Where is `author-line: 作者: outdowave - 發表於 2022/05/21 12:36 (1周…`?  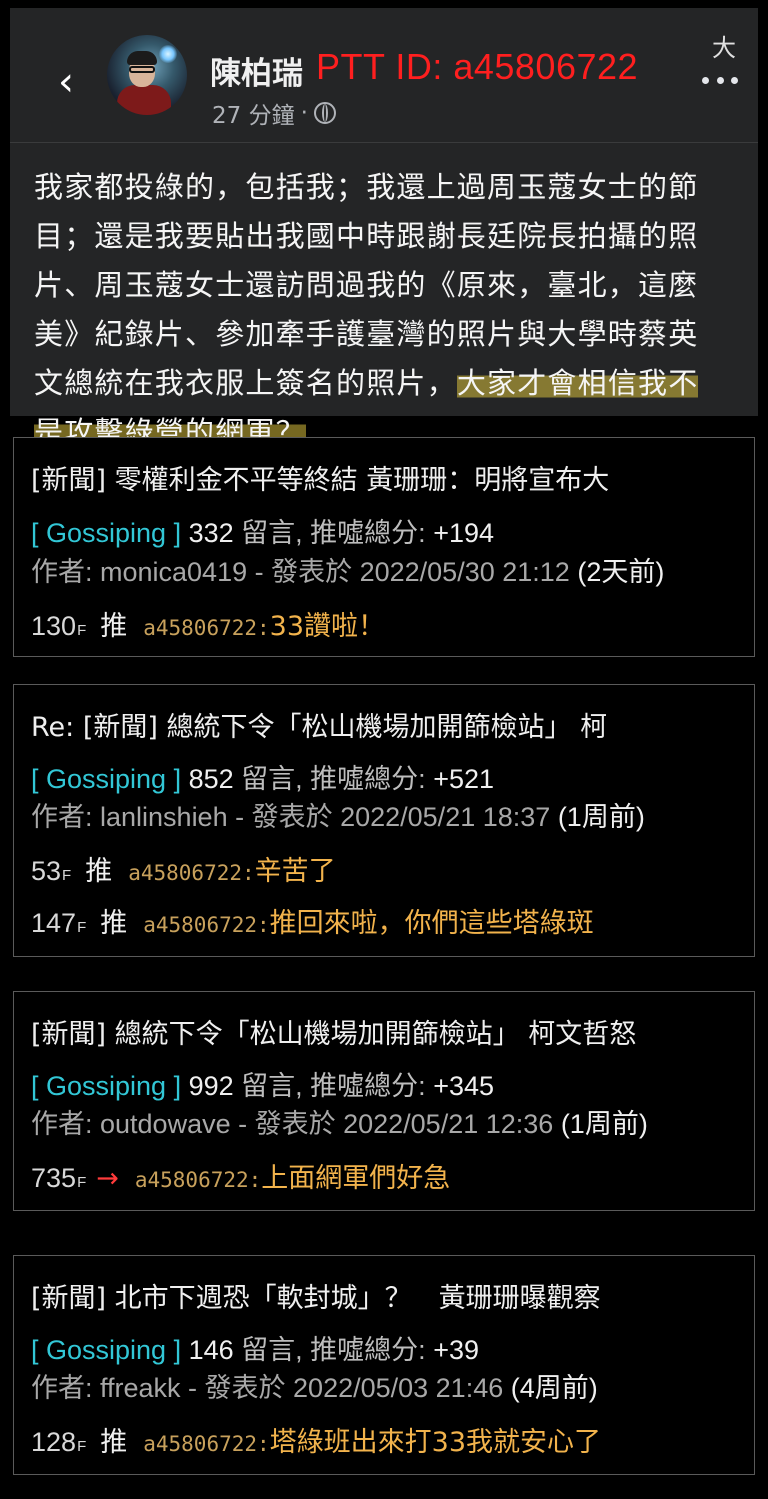
author-line: 作者: outdowave - 發表於 2022/05/21 12:36 (1周… is located at coordinates (339, 1121).